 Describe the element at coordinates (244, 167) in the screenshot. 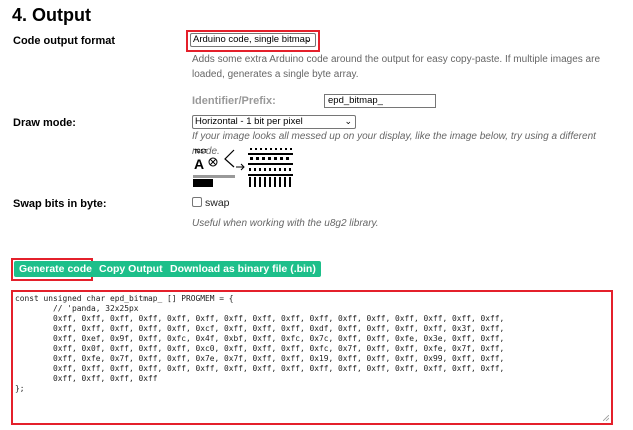

I see `draw-mode-illustration: TEST A` at that location.